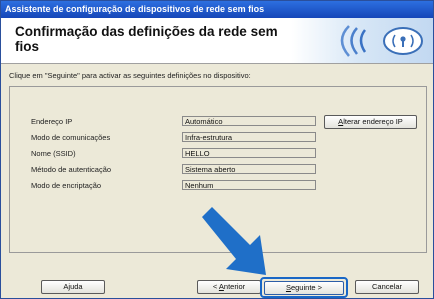  Describe the element at coordinates (71, 169) in the screenshot. I see `setting-label-auth: Método de autenticação` at that location.